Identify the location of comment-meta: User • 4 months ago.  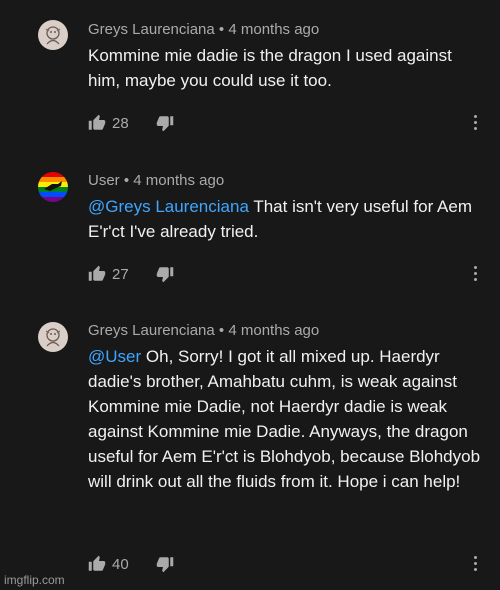
(156, 180).